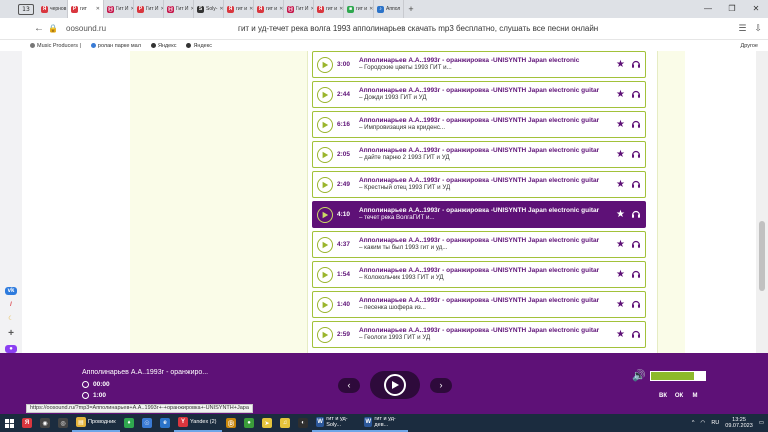  What do you see at coordinates (11, 291) in the screenshot?
I see `vk-icon: vk` at bounding box center [11, 291].